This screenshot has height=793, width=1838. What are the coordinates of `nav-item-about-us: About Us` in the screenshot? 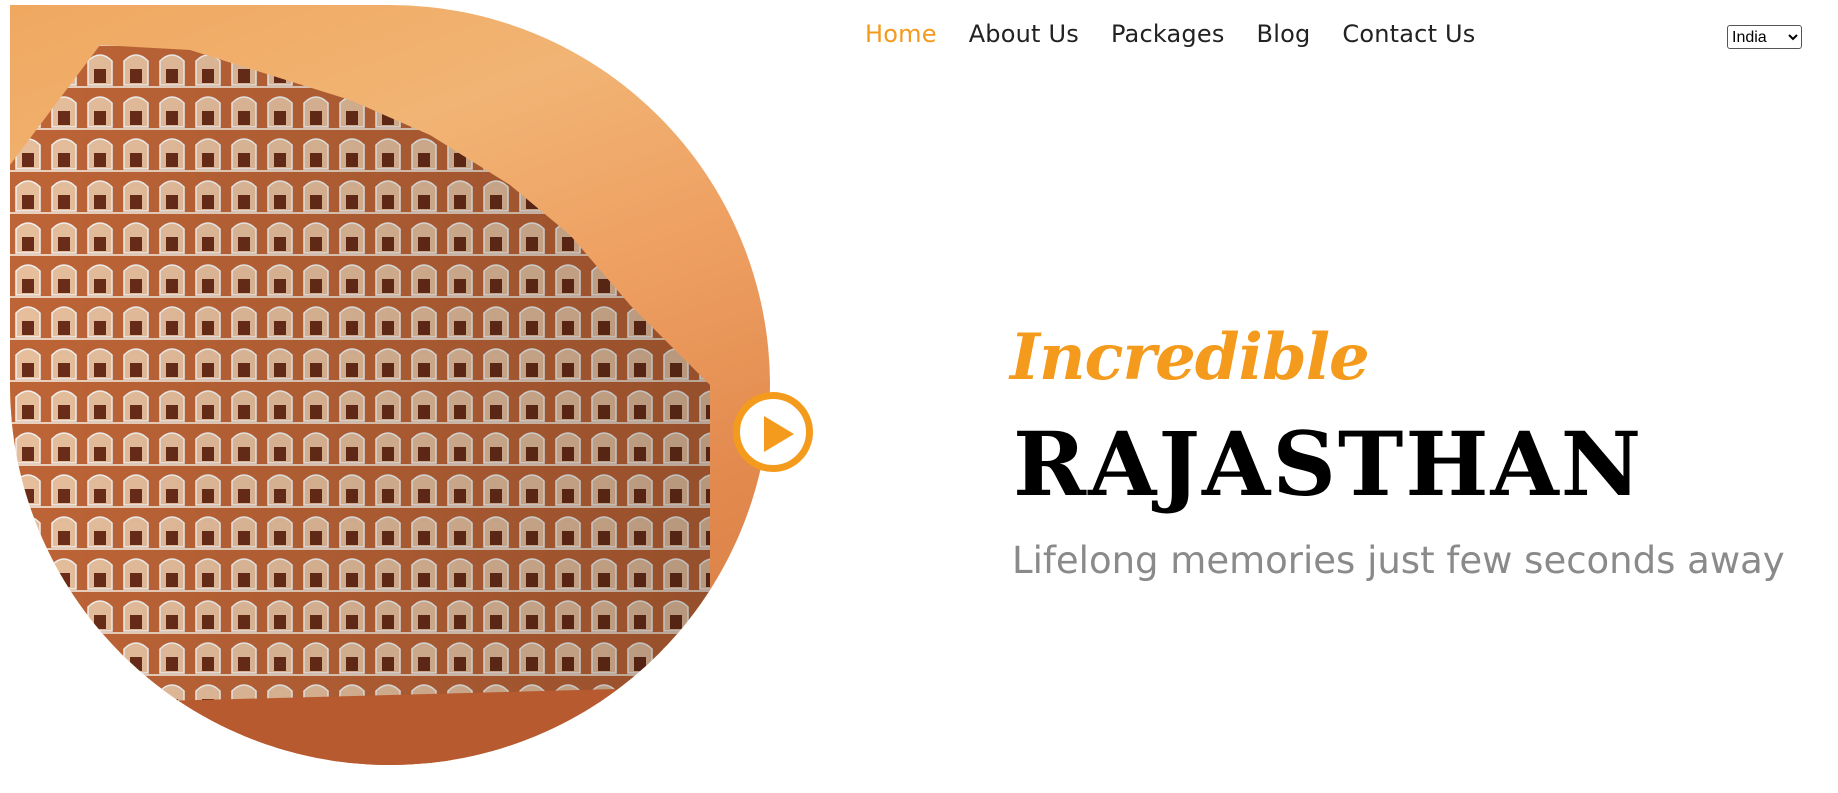 It's located at (1024, 34).